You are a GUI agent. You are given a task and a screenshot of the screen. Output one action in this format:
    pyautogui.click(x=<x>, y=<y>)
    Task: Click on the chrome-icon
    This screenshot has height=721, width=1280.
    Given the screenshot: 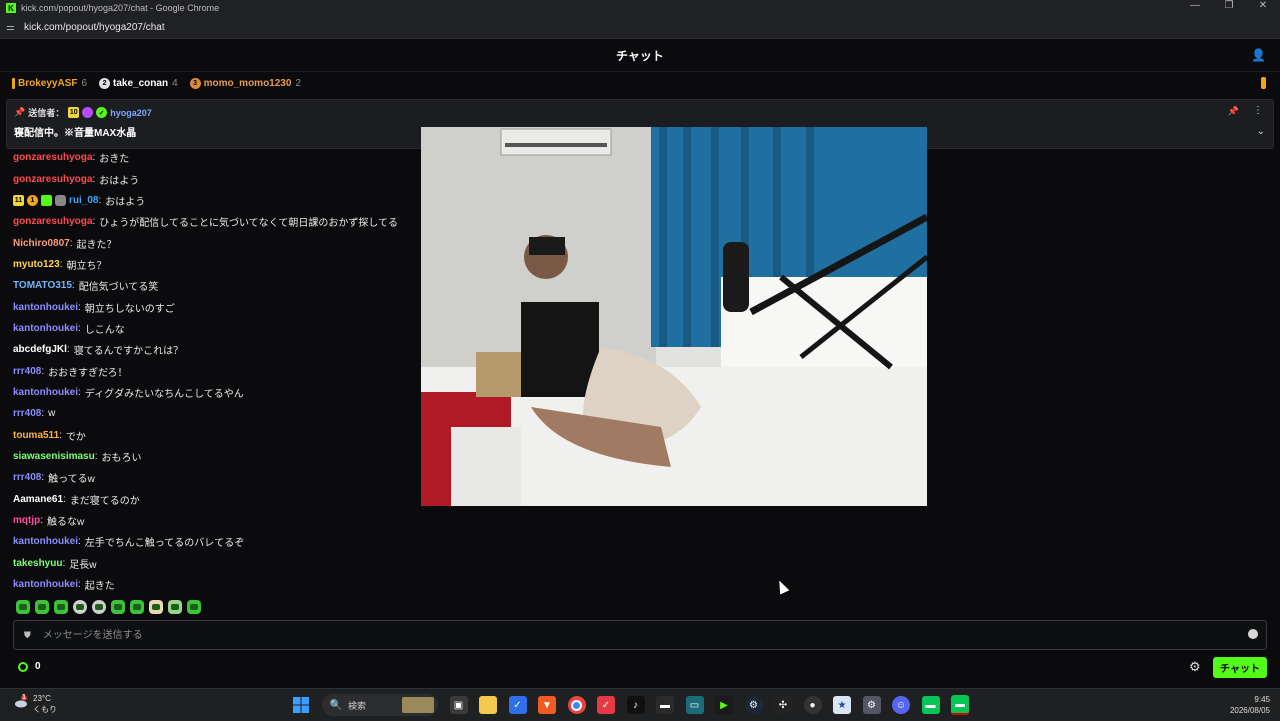 What is the action you would take?
    pyautogui.click(x=576, y=705)
    